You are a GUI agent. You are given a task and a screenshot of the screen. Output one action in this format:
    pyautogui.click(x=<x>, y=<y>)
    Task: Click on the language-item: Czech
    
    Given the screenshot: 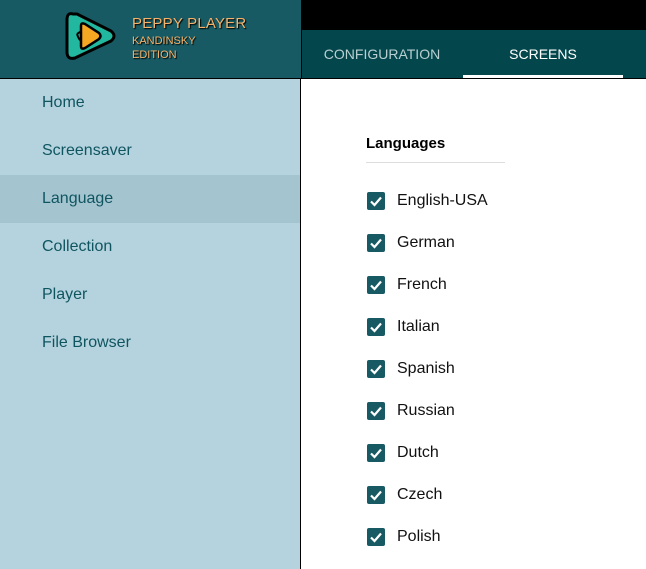 What is the action you would take?
    pyautogui.click(x=404, y=495)
    